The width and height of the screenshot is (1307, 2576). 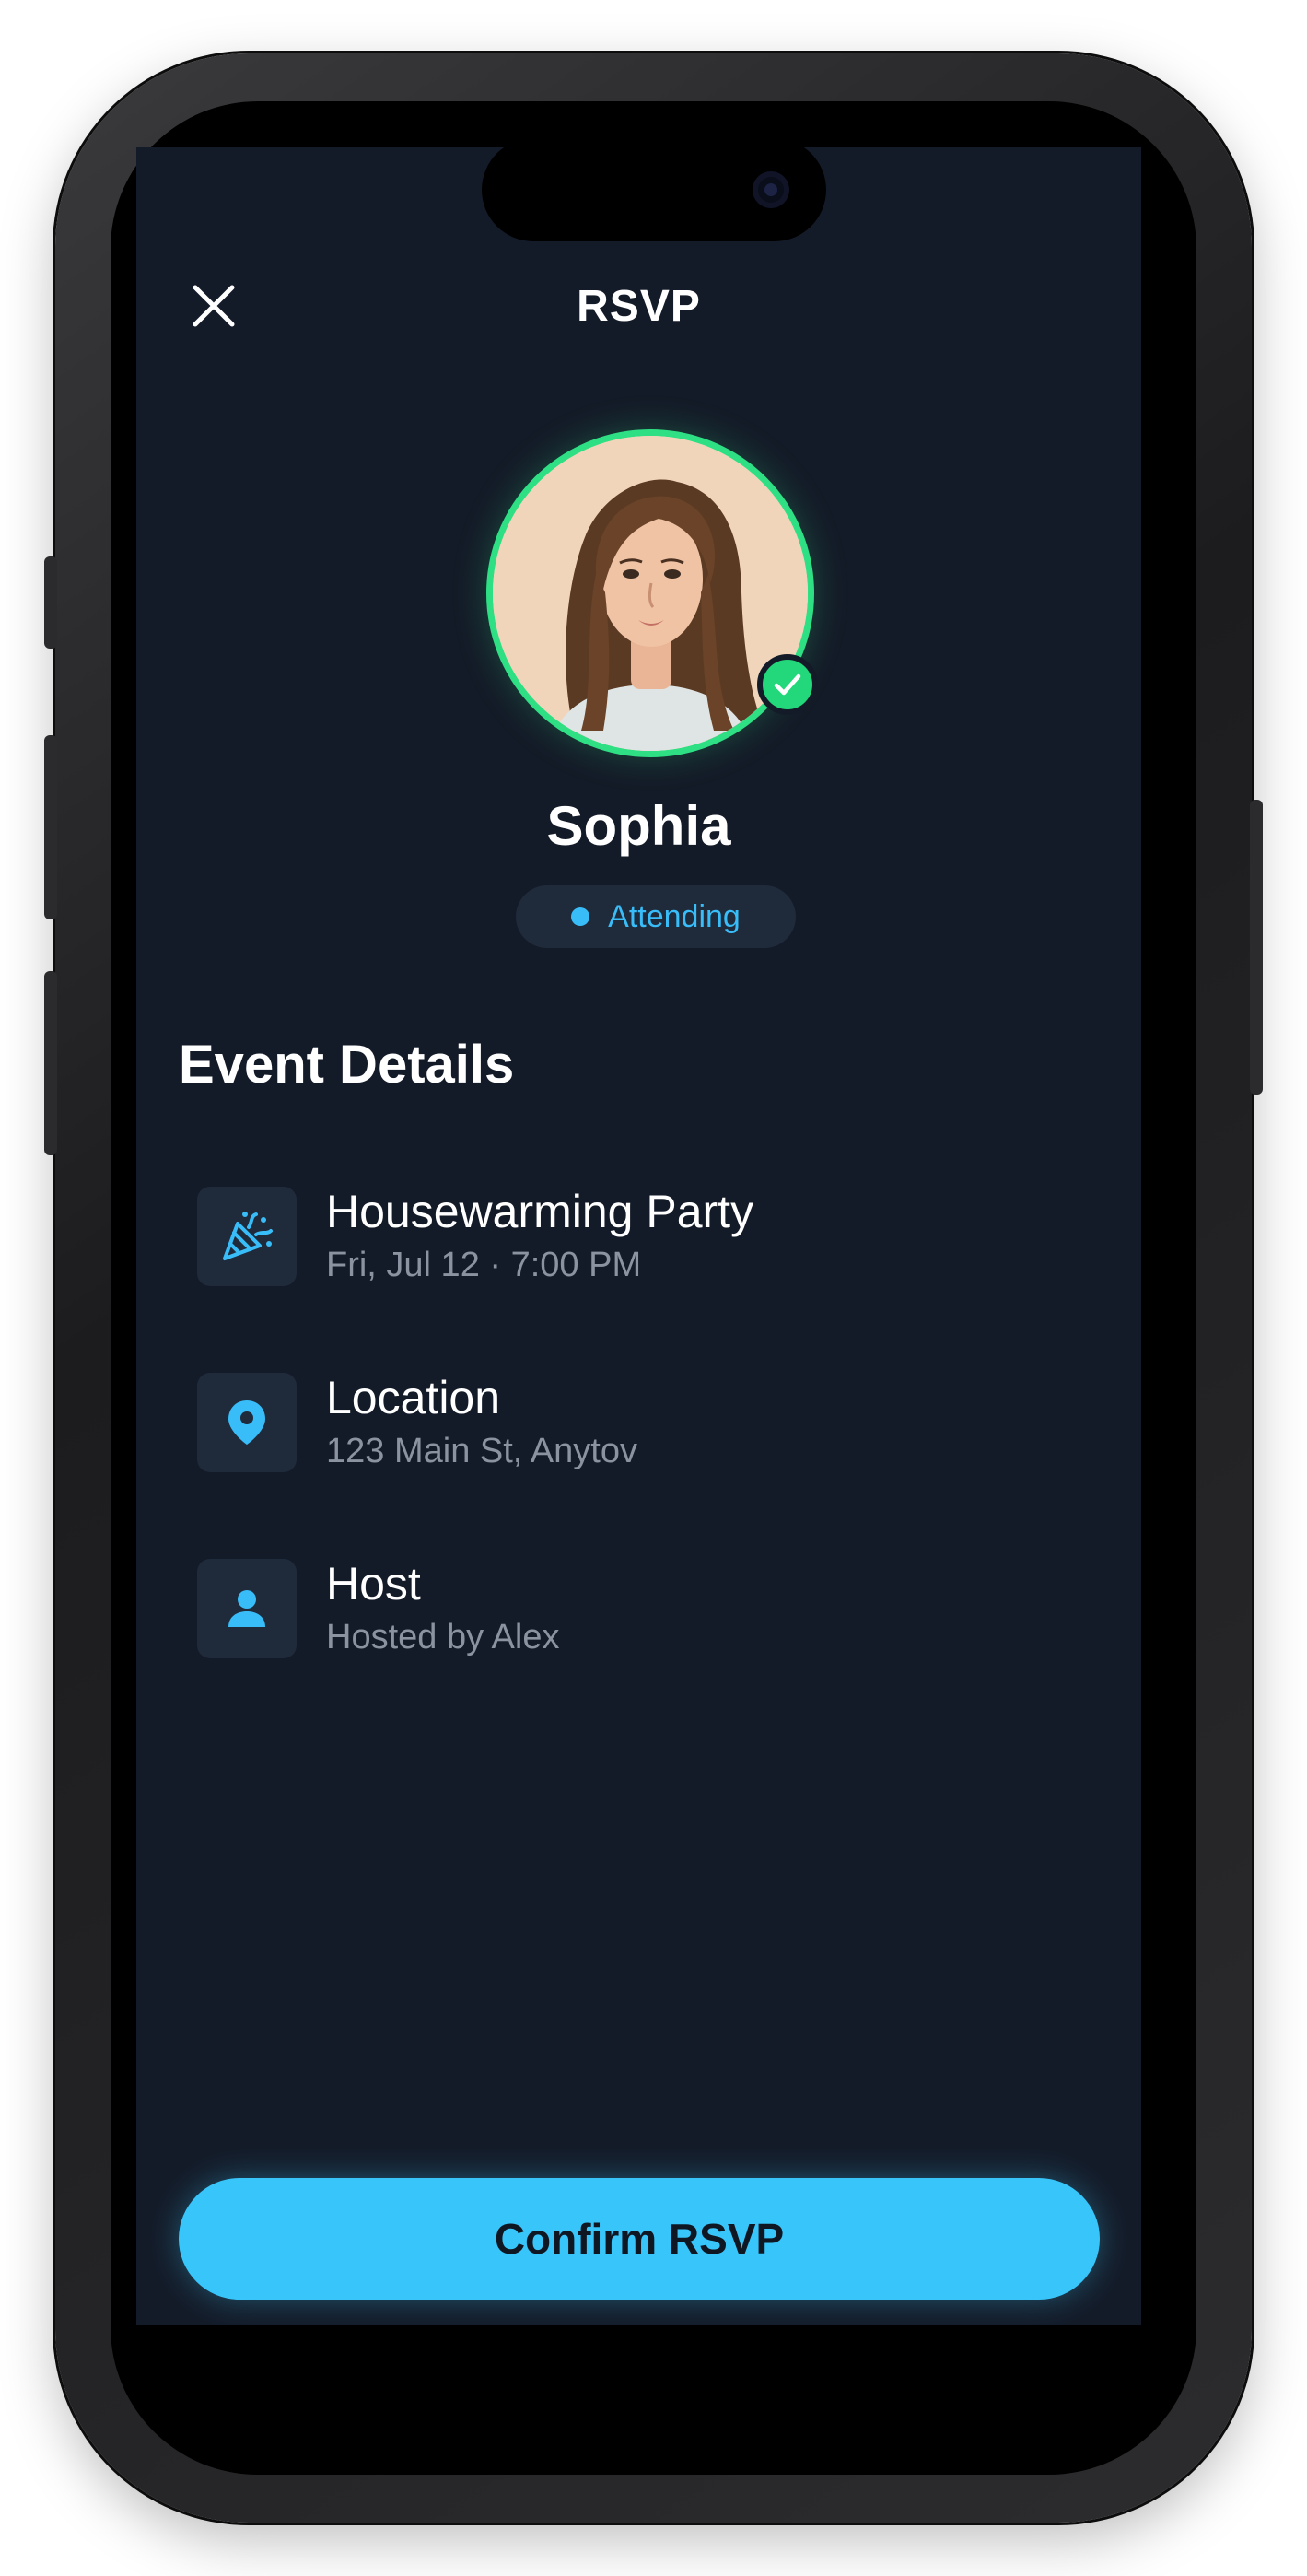 What do you see at coordinates (675, 916) in the screenshot?
I see `status-label: Attending` at bounding box center [675, 916].